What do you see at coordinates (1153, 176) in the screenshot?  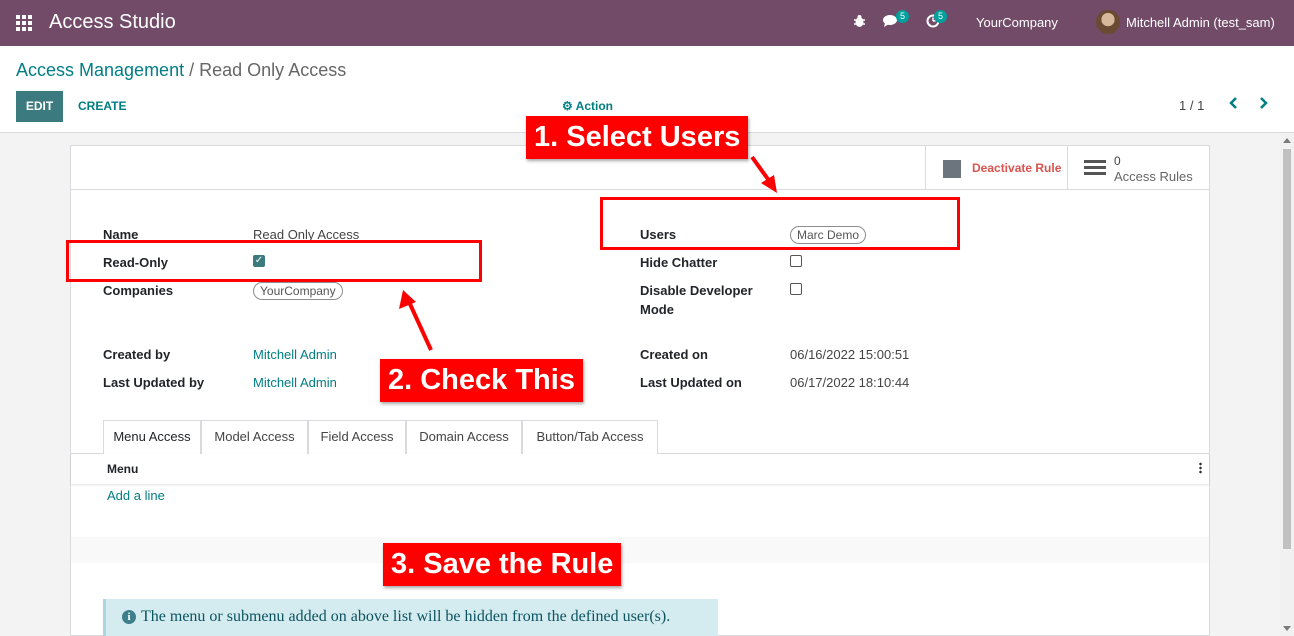 I see `access-rules-label: Access Rules` at bounding box center [1153, 176].